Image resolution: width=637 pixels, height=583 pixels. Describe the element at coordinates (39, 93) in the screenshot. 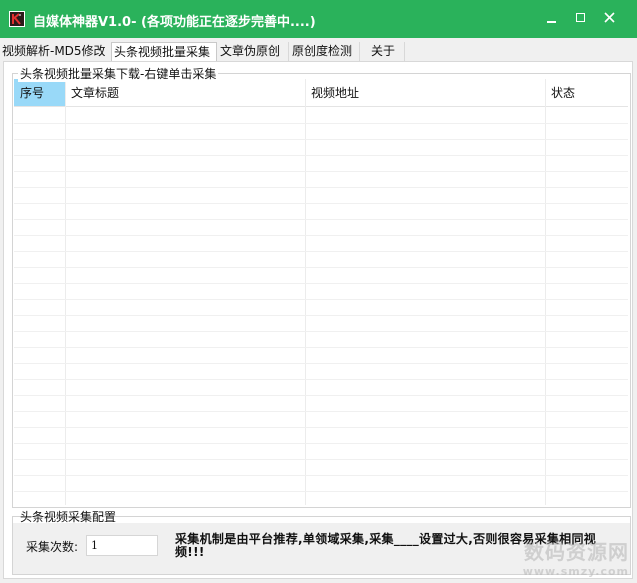

I see `column-header-index: 序号` at that location.